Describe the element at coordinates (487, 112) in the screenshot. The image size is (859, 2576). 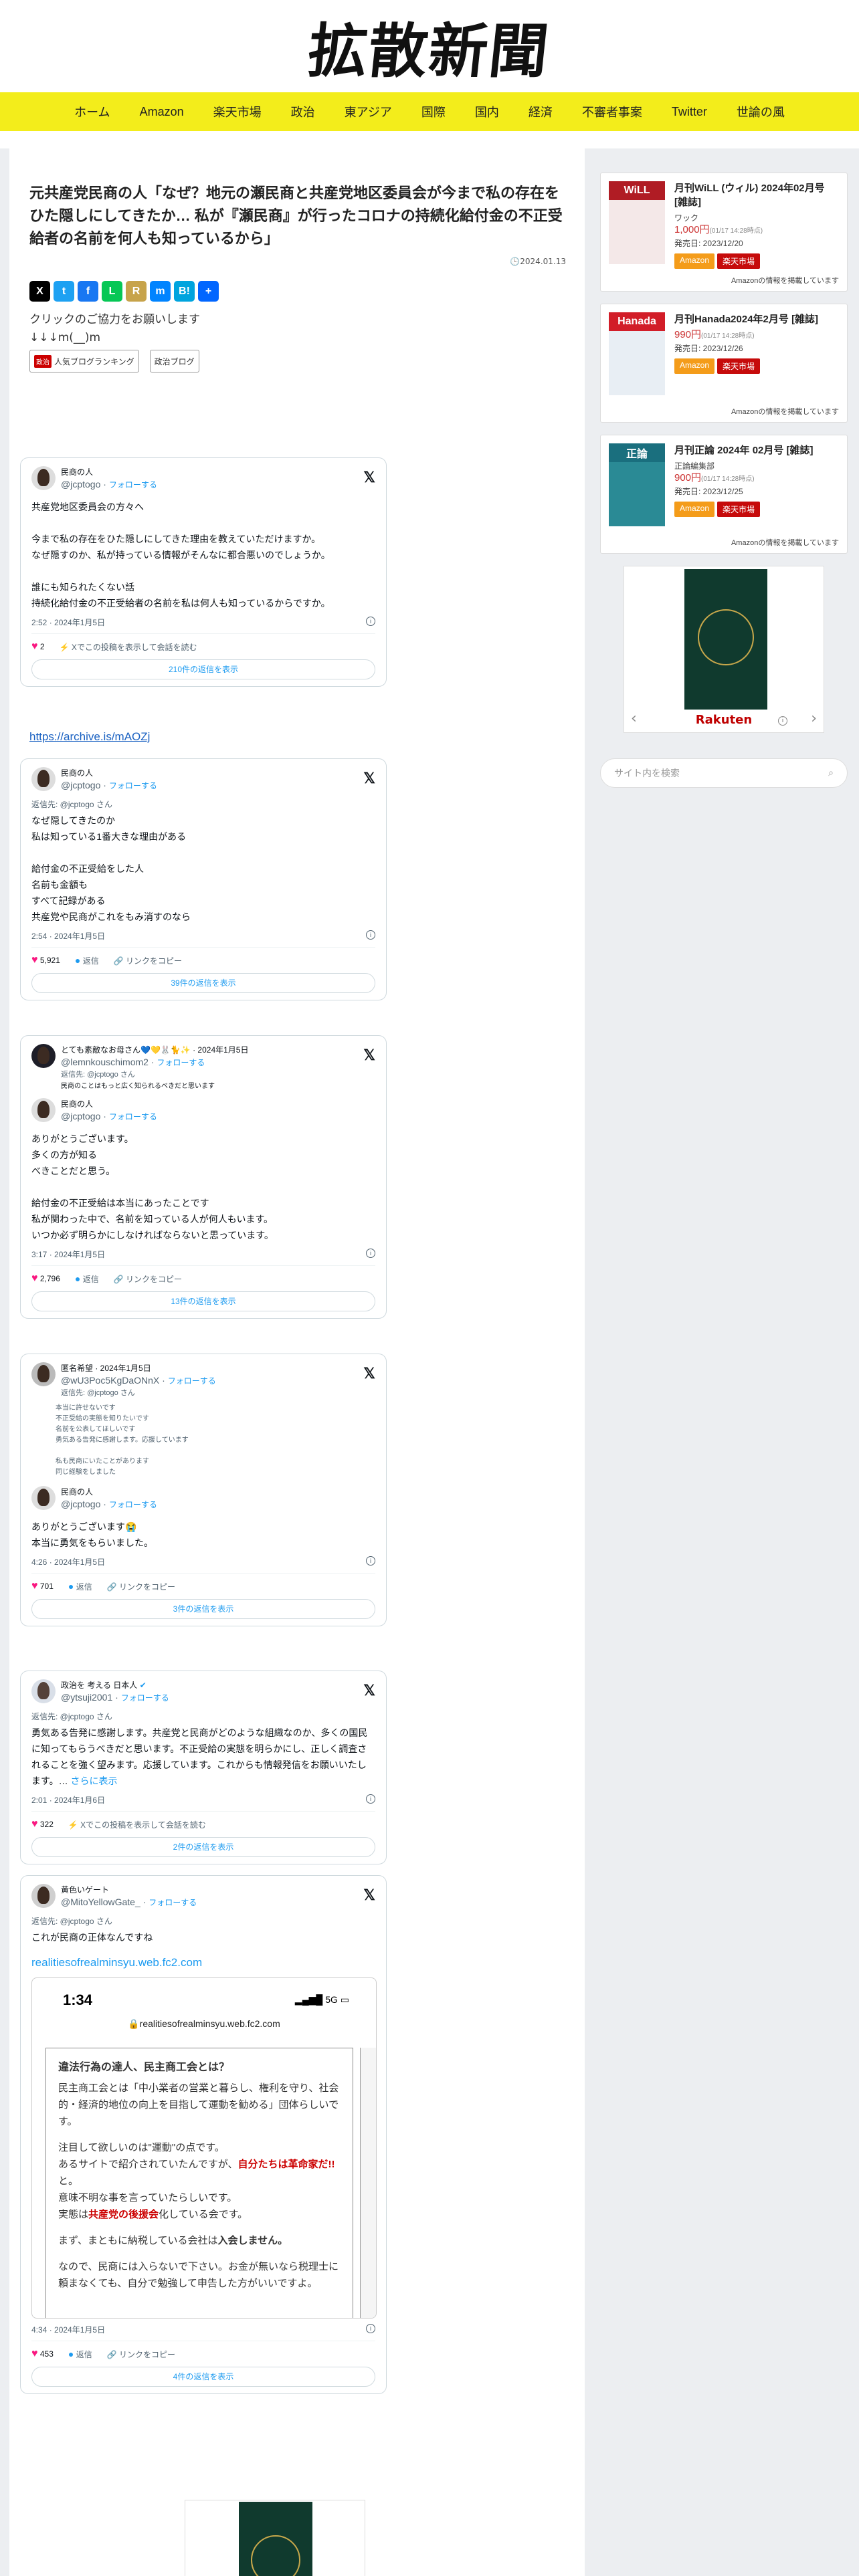
I see `nav-item-domestic: 国内` at that location.